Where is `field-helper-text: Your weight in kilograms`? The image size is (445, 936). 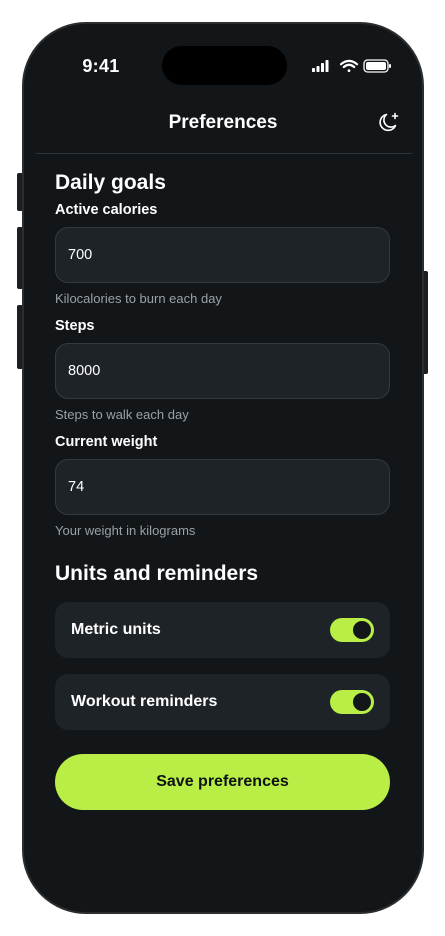
field-helper-text: Your weight in kilograms is located at coordinates (125, 530).